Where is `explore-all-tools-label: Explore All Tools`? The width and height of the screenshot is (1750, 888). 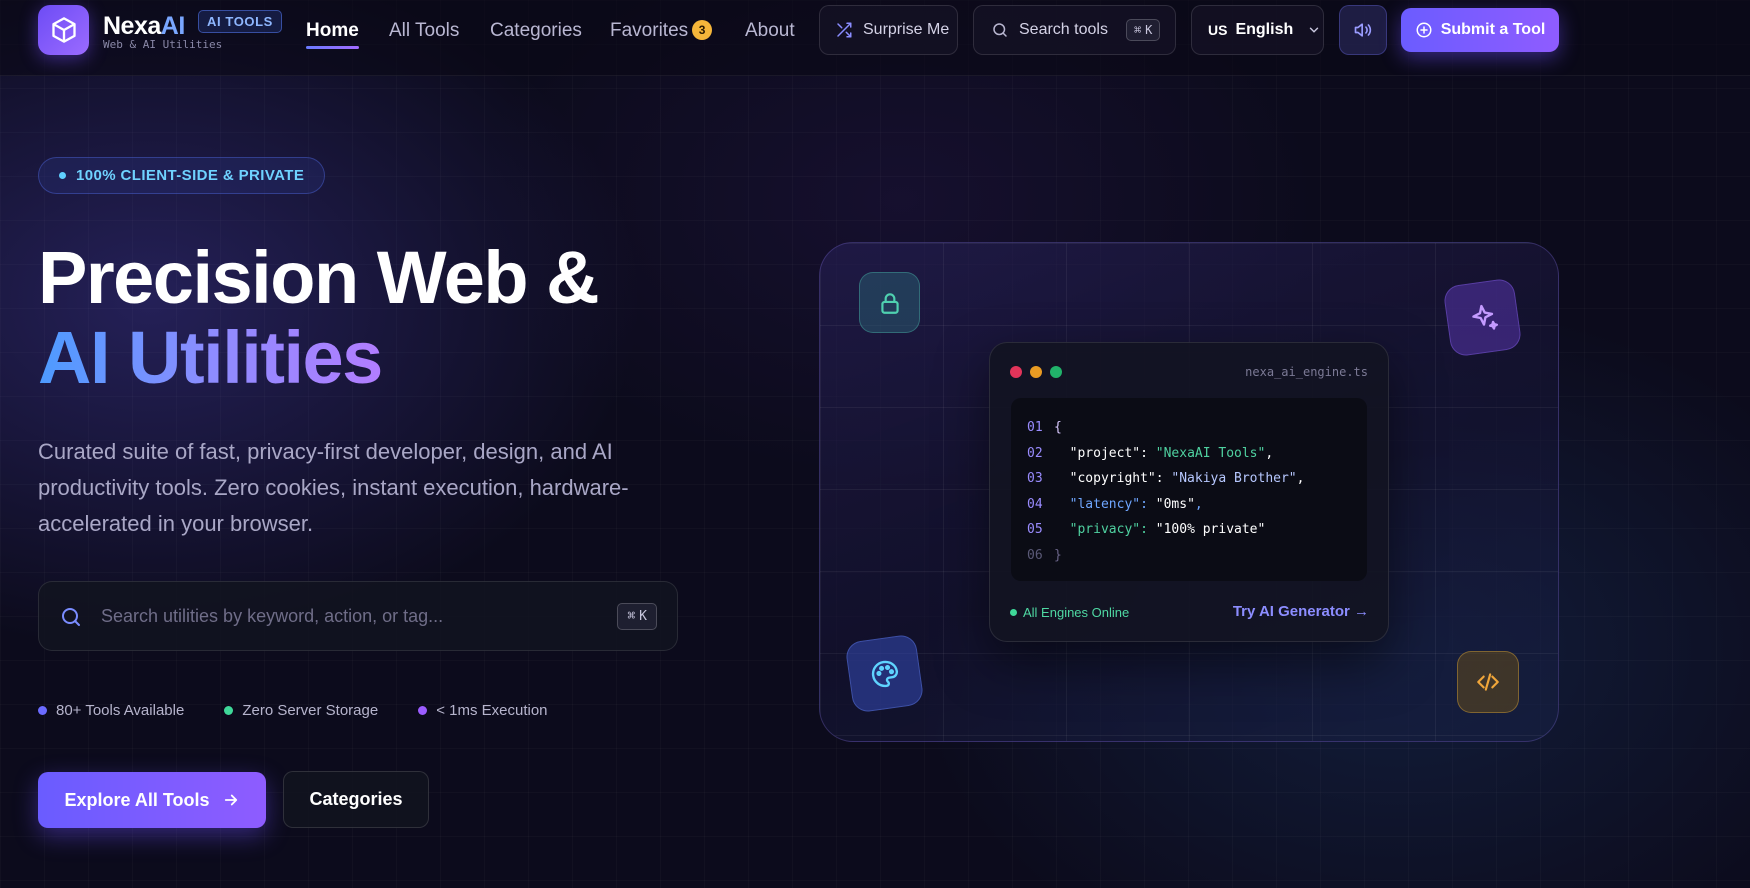
explore-all-tools-label: Explore All Tools is located at coordinates (137, 799).